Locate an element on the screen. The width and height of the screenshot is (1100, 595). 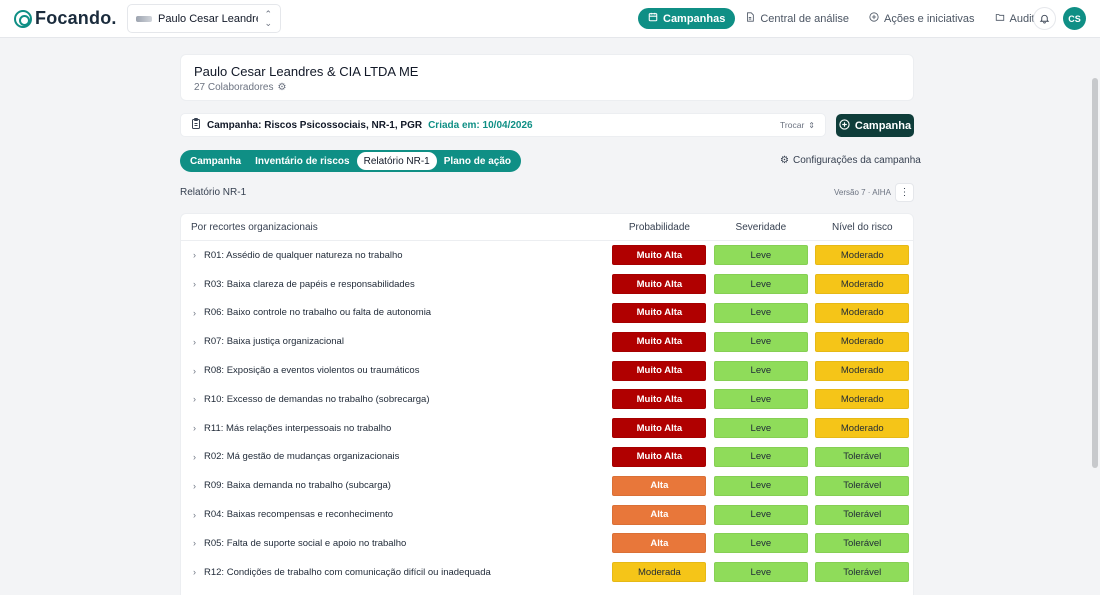
user-avatar: CS is located at coordinates (1074, 18).